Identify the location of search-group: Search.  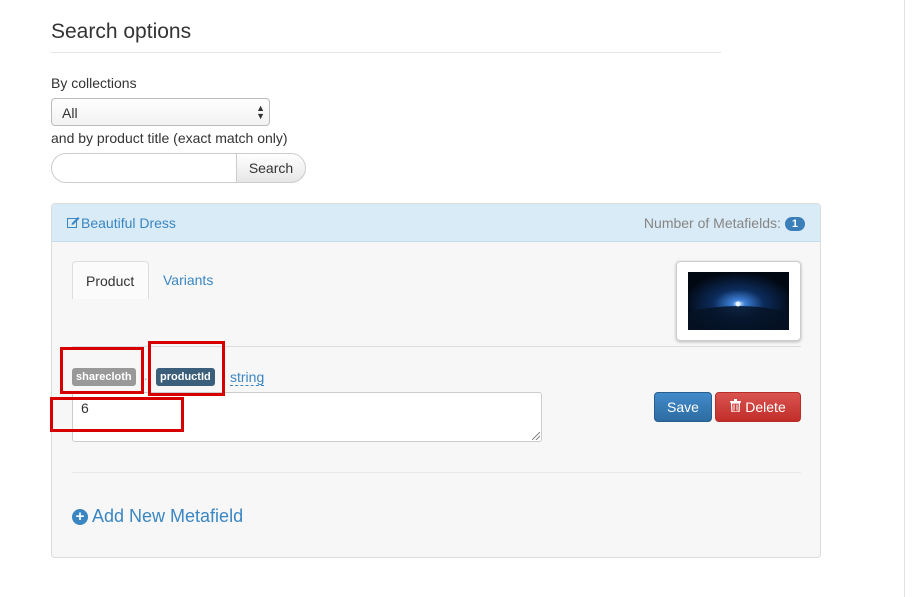
(178, 168).